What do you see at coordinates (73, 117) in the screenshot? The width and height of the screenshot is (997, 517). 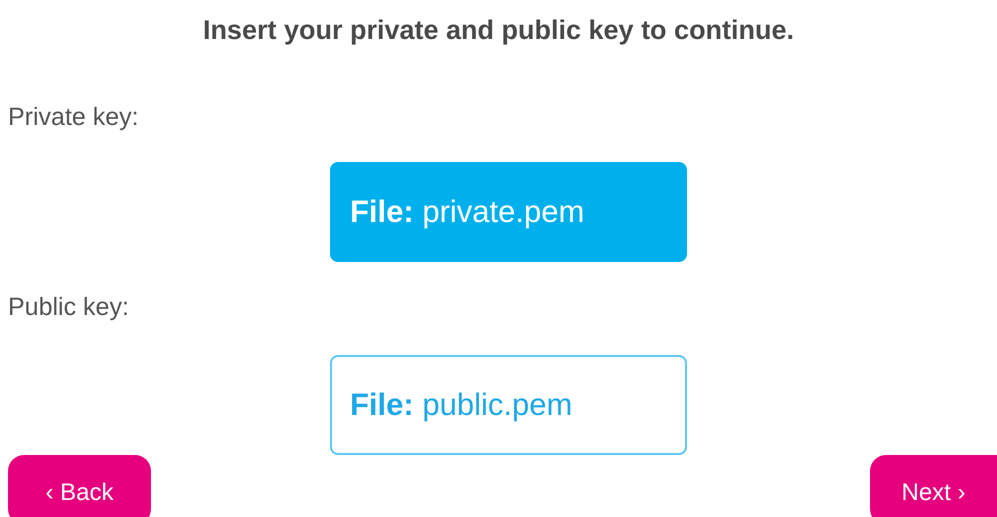 I see `field-label: Private key:` at bounding box center [73, 117].